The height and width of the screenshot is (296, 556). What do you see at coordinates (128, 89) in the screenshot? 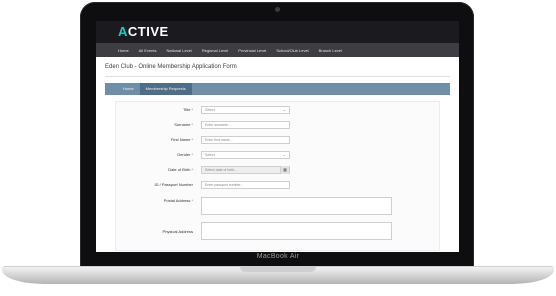
I see `breadcrumb-home: Home` at bounding box center [128, 89].